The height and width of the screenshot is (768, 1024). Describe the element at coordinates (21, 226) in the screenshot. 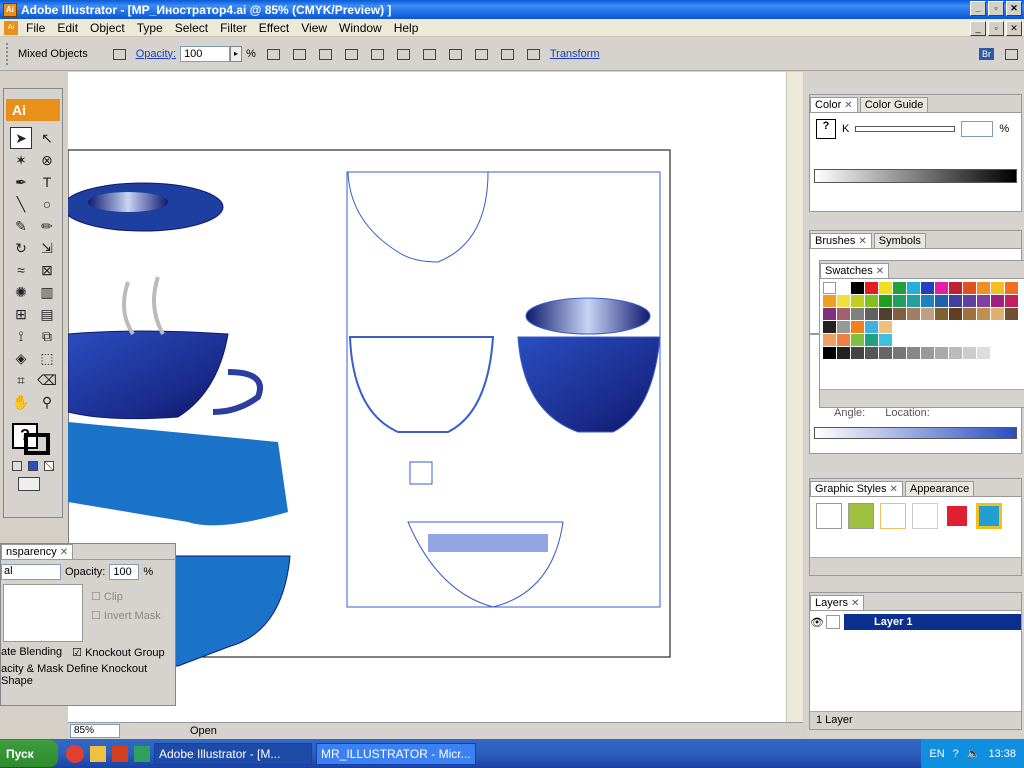

I see `paintbrush-tool-icon: ✎` at that location.